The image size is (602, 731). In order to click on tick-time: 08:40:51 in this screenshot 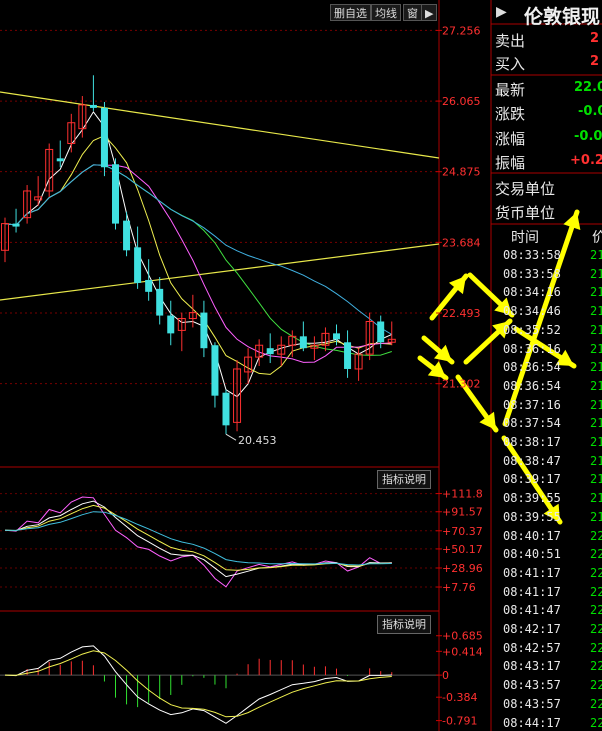, I will do `click(532, 554)`.